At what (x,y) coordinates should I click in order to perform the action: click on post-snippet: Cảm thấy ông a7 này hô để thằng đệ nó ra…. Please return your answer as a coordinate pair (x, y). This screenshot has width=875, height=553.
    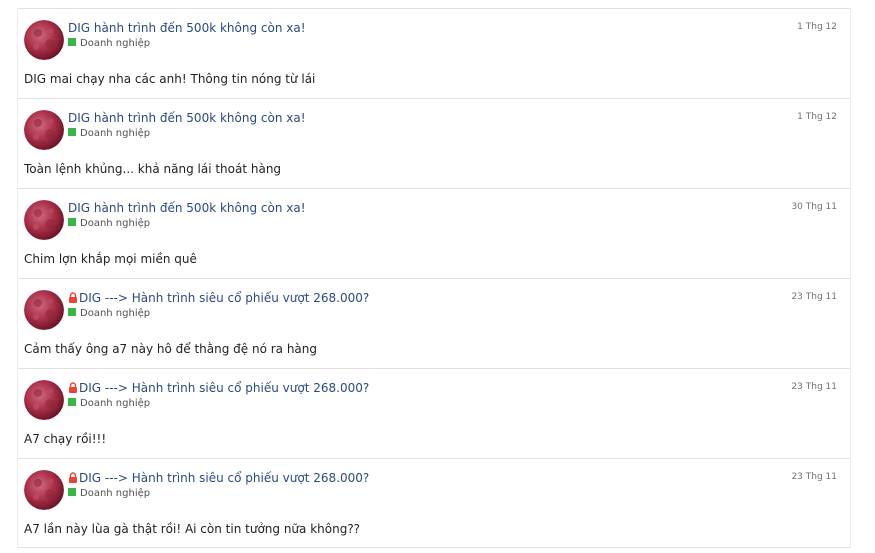
    Looking at the image, I should click on (171, 349).